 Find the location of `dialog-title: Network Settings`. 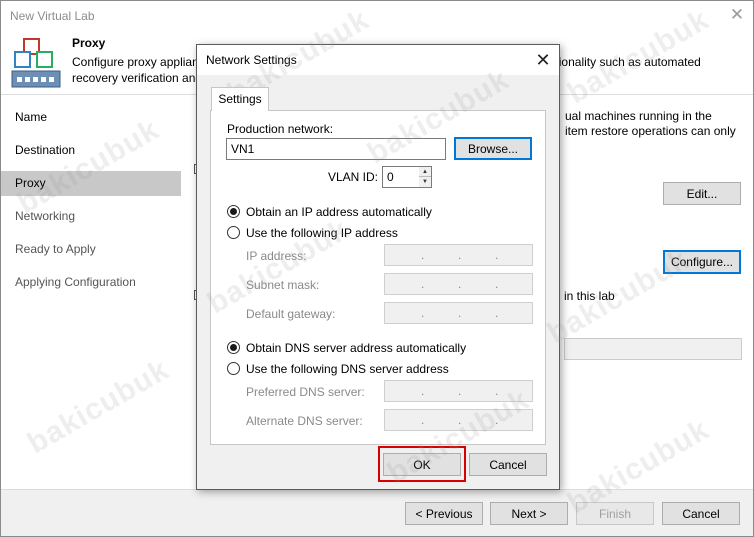

dialog-title: Network Settings is located at coordinates (251, 60).